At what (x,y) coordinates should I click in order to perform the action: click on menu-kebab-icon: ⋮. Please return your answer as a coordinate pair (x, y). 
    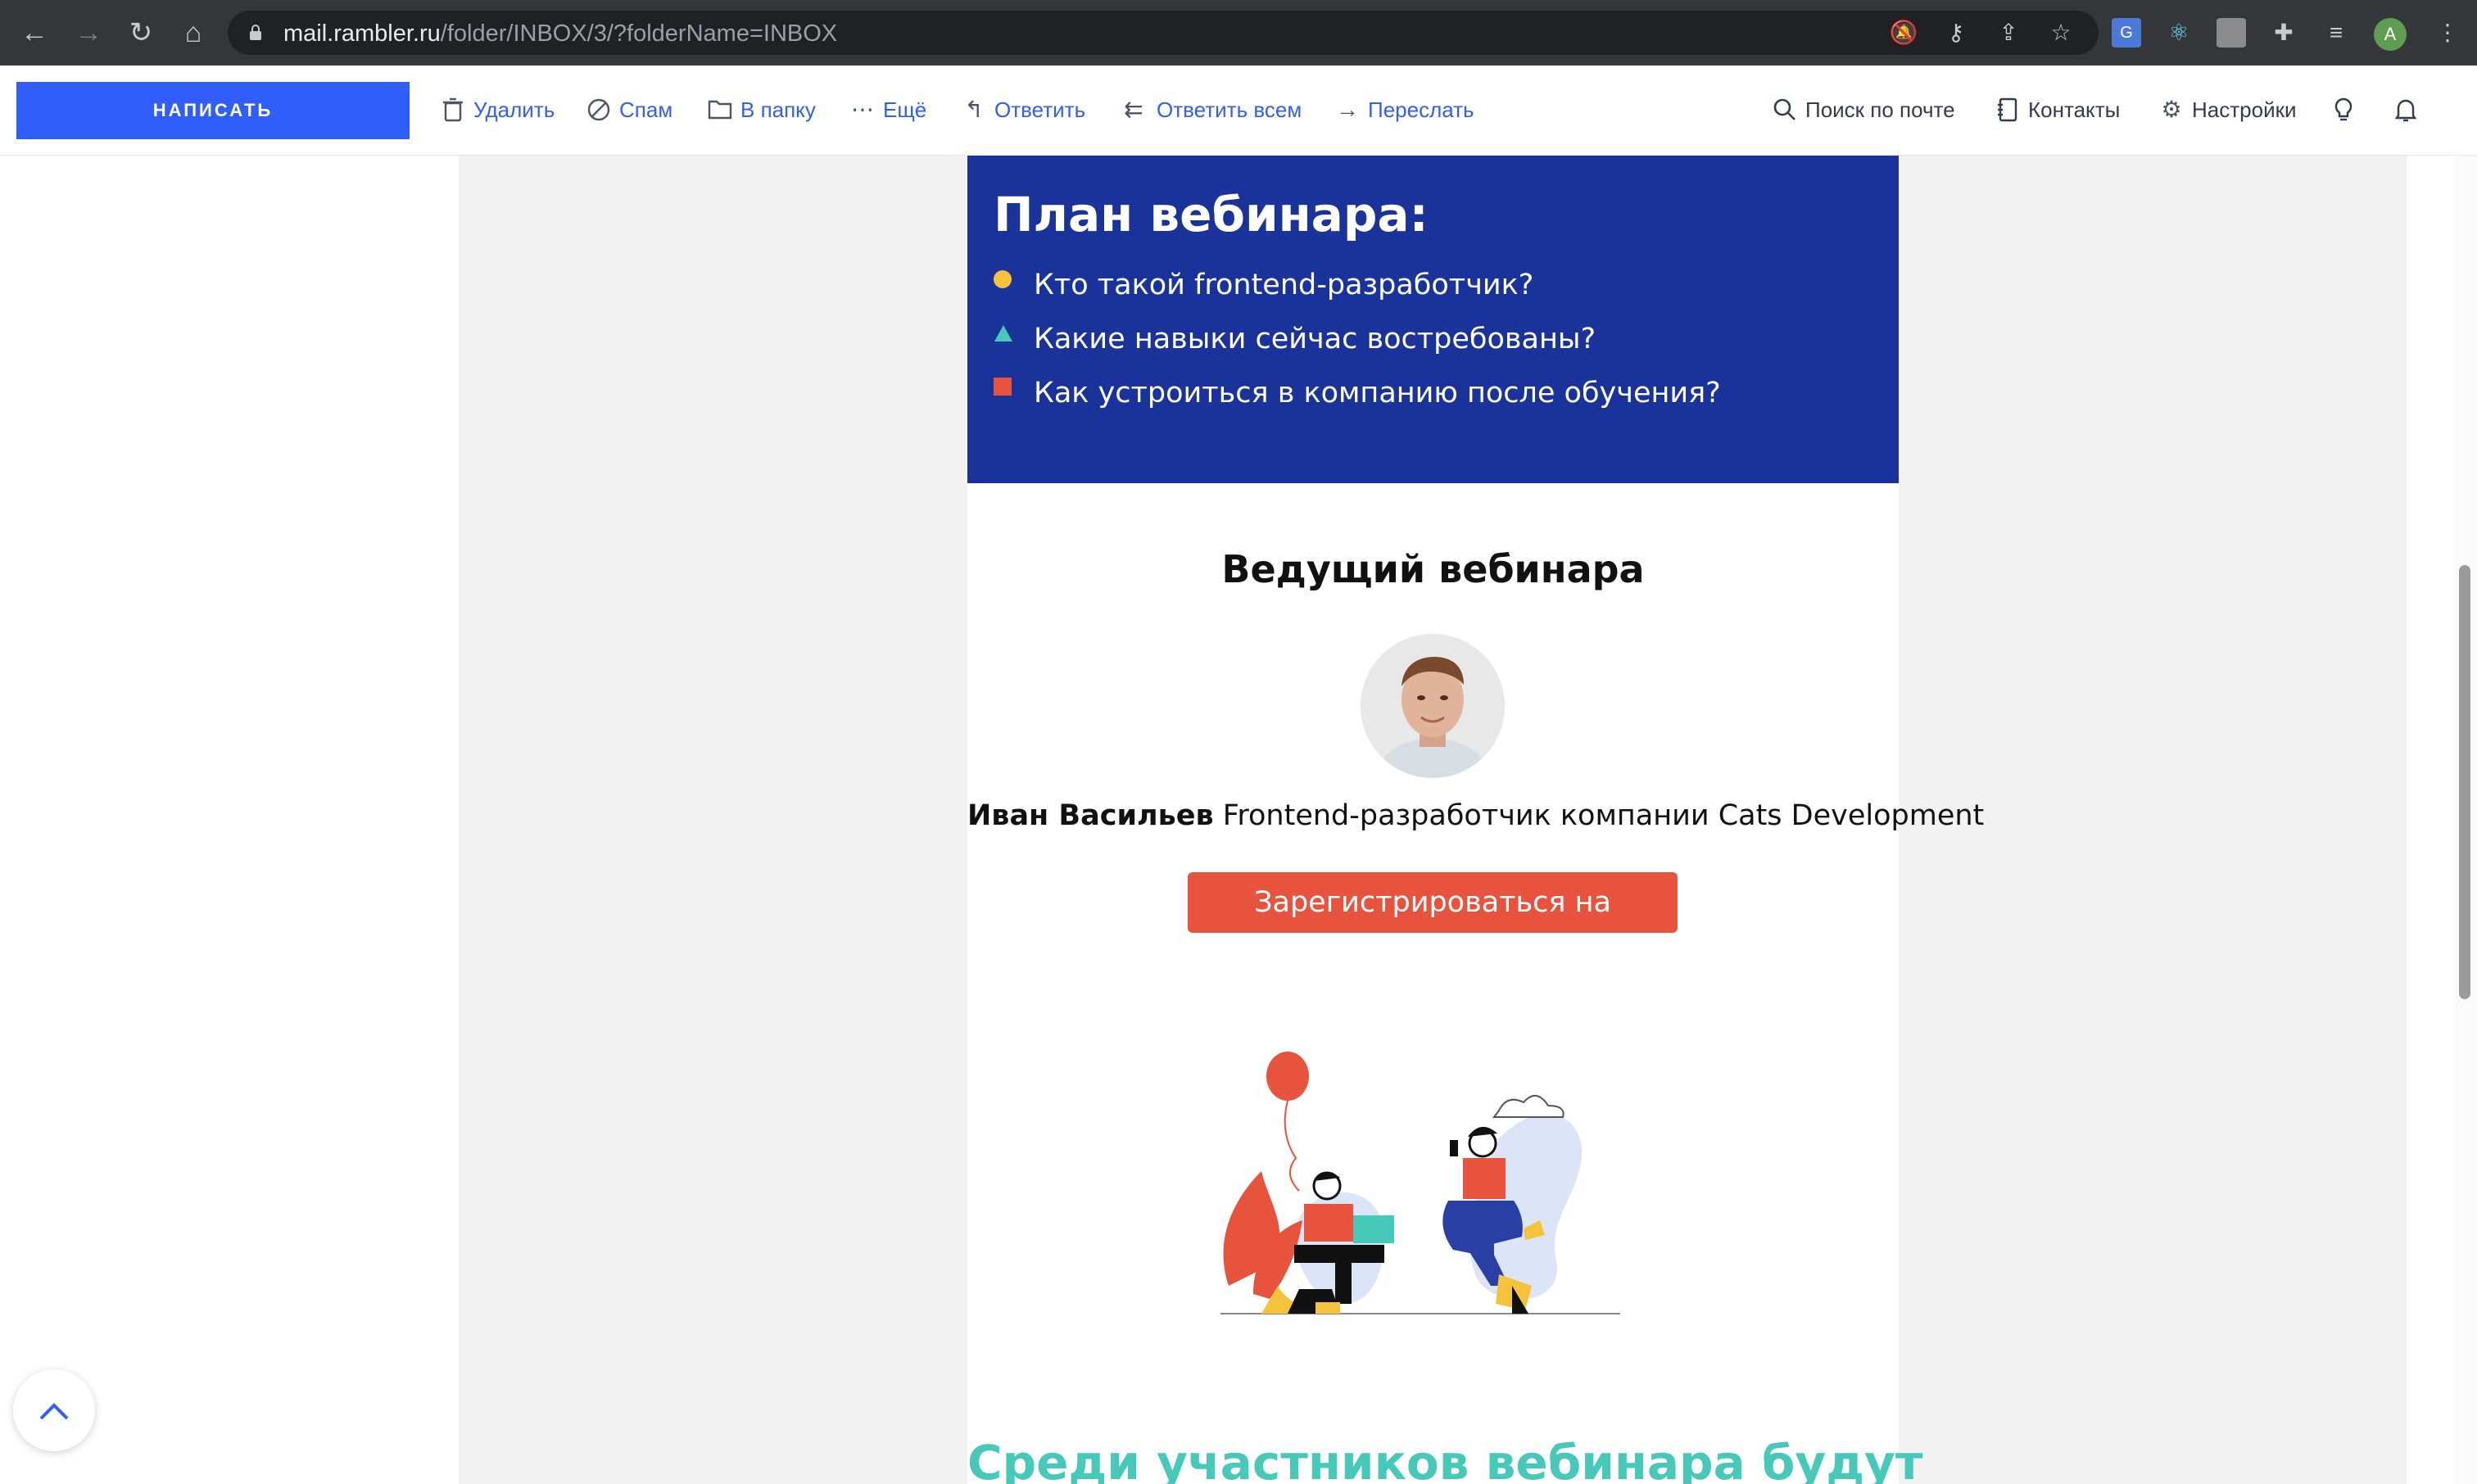
    Looking at the image, I should click on (2447, 33).